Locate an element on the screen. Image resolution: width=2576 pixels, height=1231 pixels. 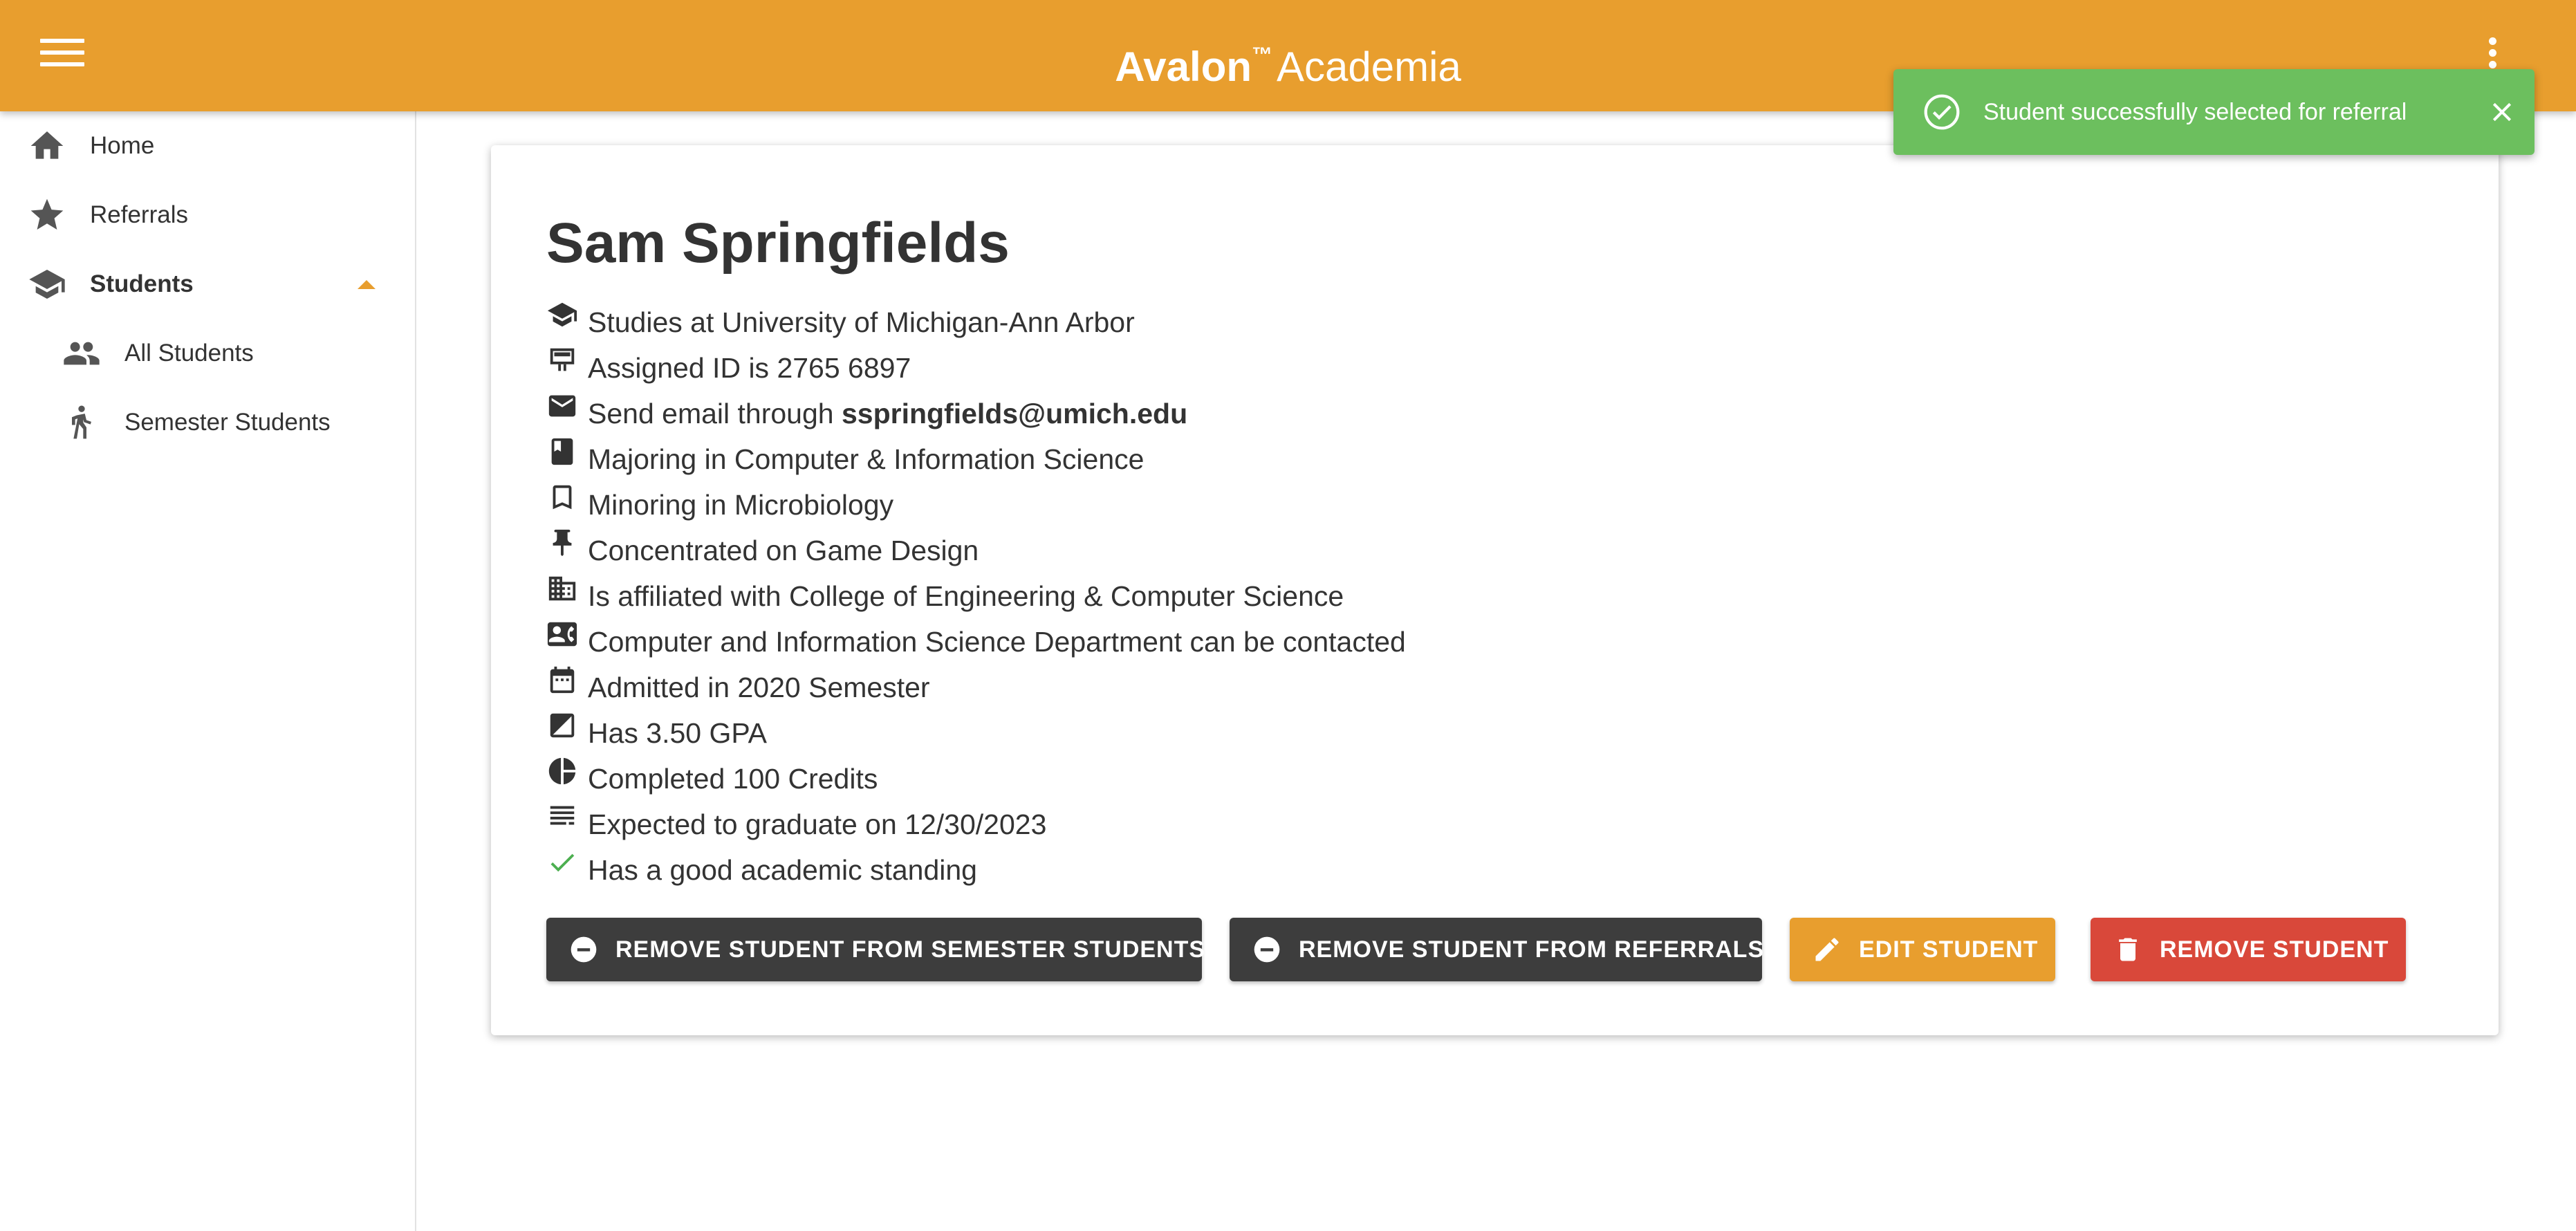
pie-chart-icon is located at coordinates (562, 771).